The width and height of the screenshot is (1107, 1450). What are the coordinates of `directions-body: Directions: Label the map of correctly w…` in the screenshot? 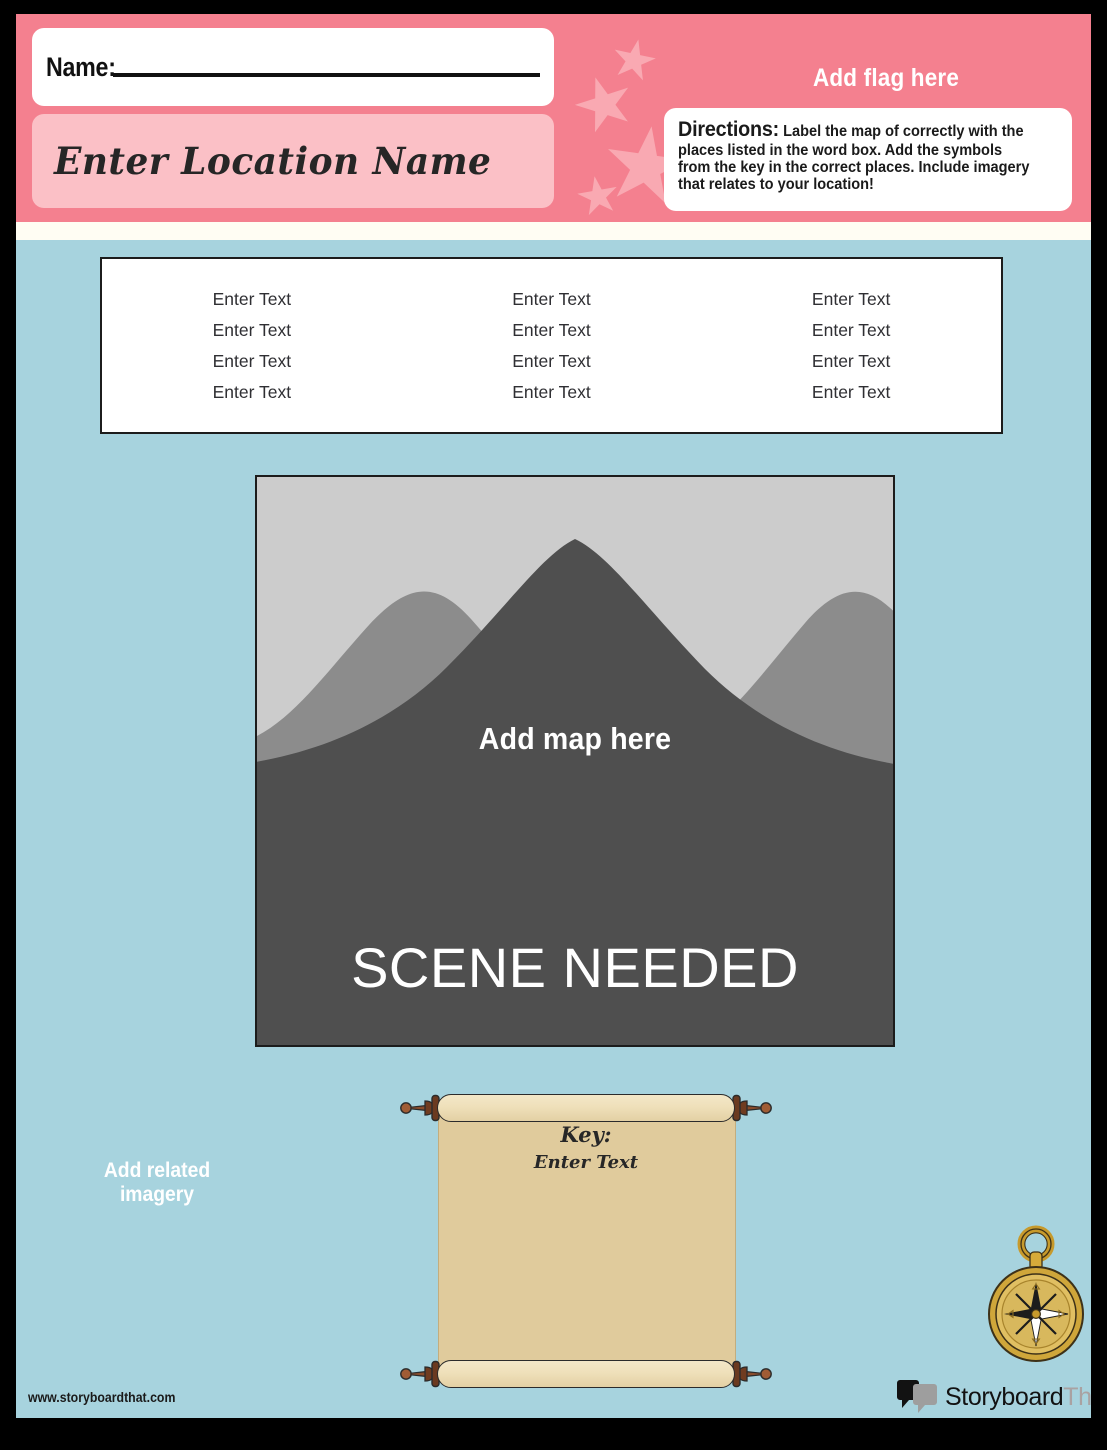 It's located at (857, 156).